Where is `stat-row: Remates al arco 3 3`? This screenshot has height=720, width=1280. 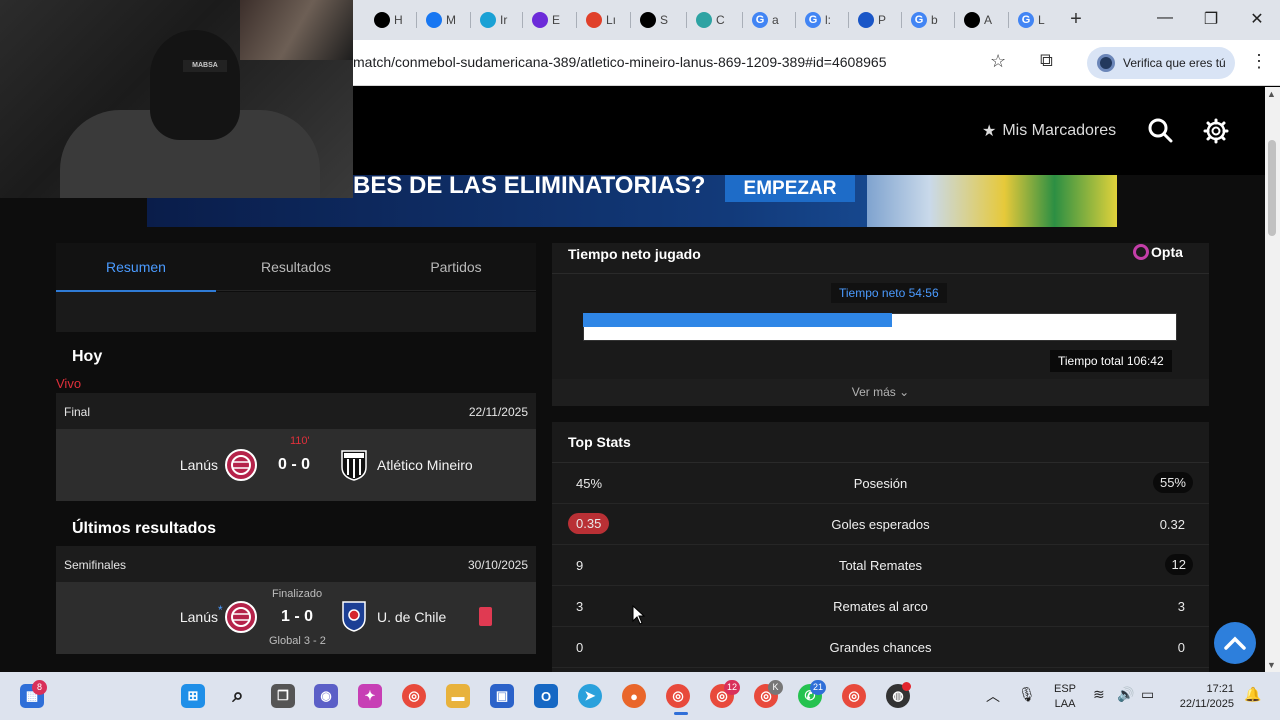 stat-row: Remates al arco 3 3 is located at coordinates (880, 606).